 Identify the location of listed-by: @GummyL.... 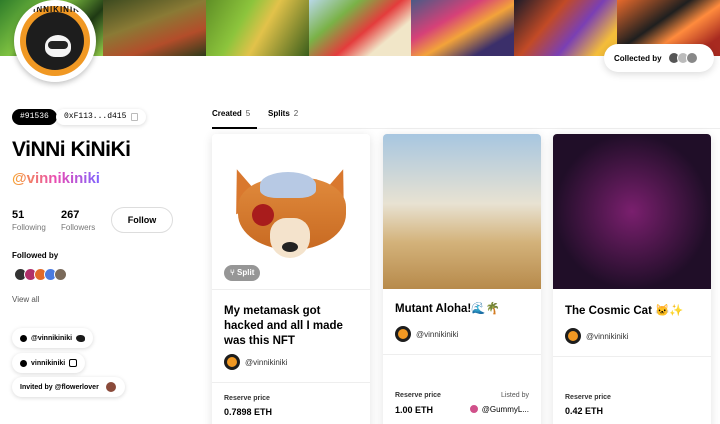
(498, 409).